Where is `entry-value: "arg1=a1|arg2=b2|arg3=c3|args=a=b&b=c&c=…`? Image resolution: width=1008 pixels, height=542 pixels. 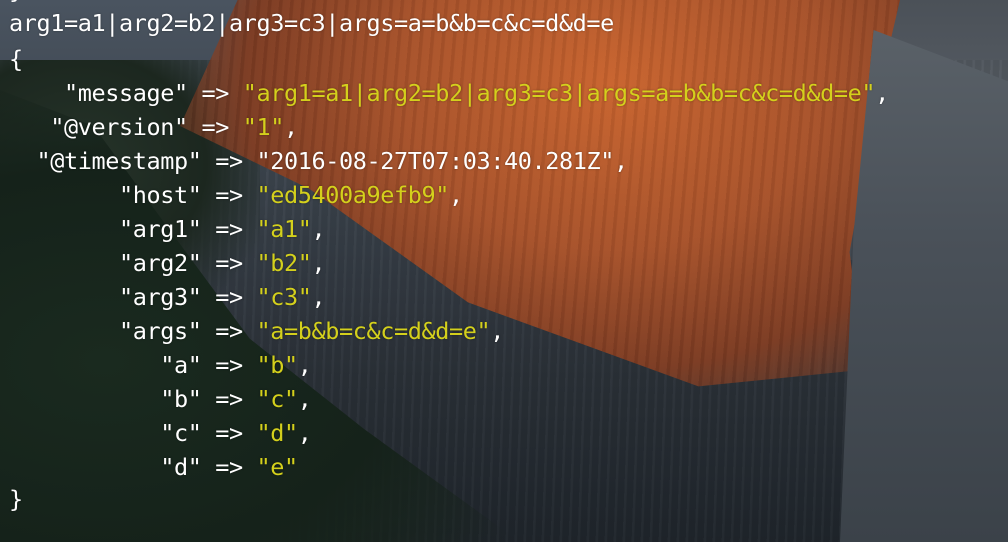 entry-value: "arg1=a1|arg2=b2|arg3=c3|args=a=b&b=c&c=… is located at coordinates (559, 93).